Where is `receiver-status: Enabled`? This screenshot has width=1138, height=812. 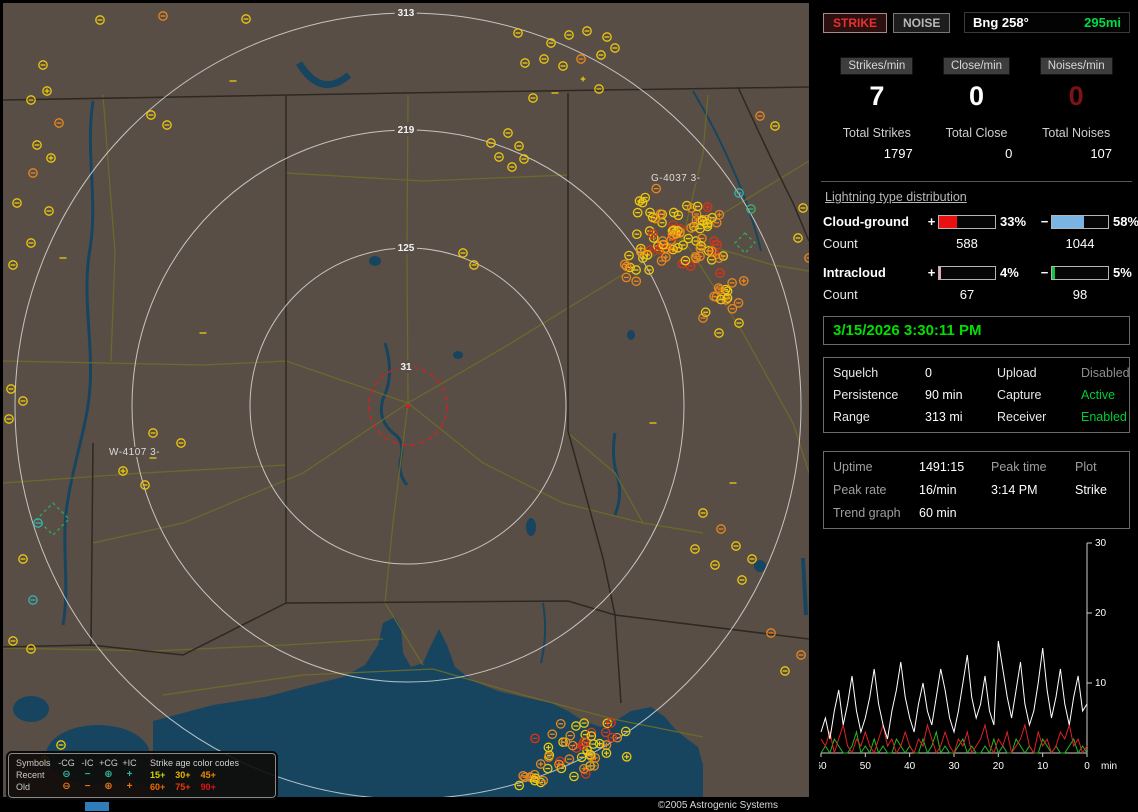
receiver-status: Enabled is located at coordinates (1104, 417).